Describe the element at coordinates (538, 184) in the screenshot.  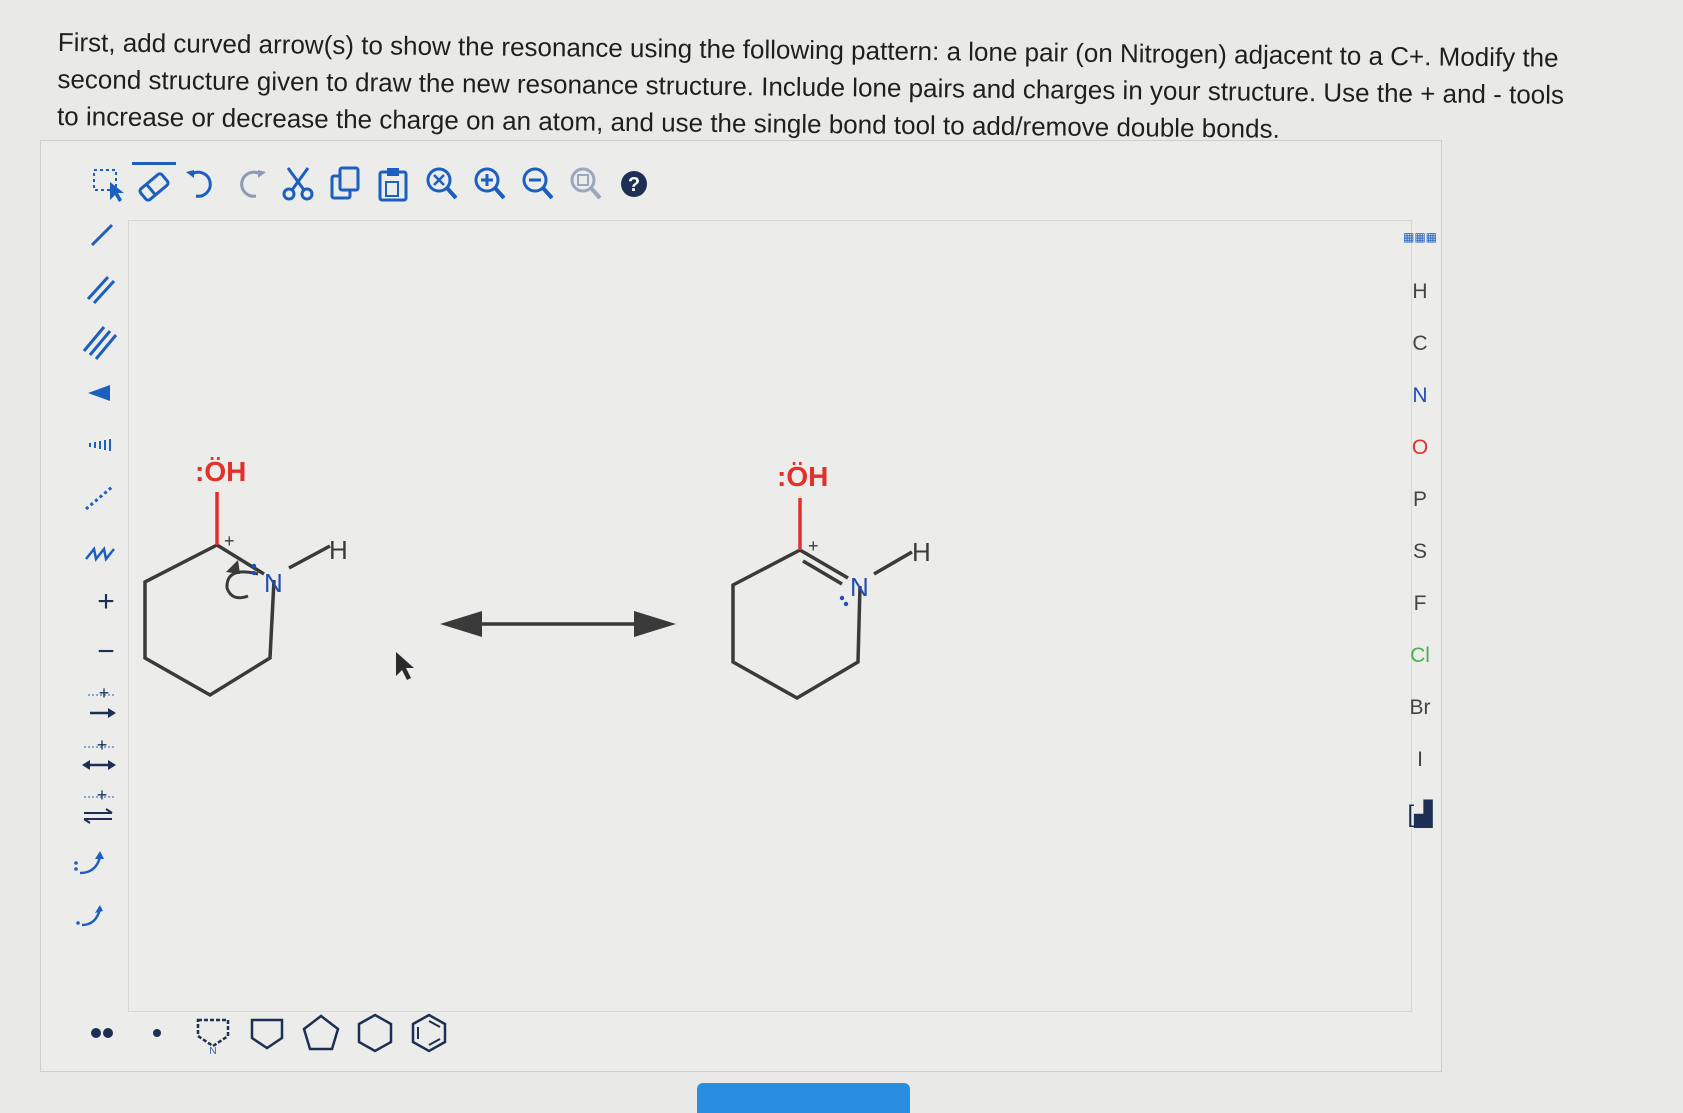
I see `zoom-out-icon` at that location.